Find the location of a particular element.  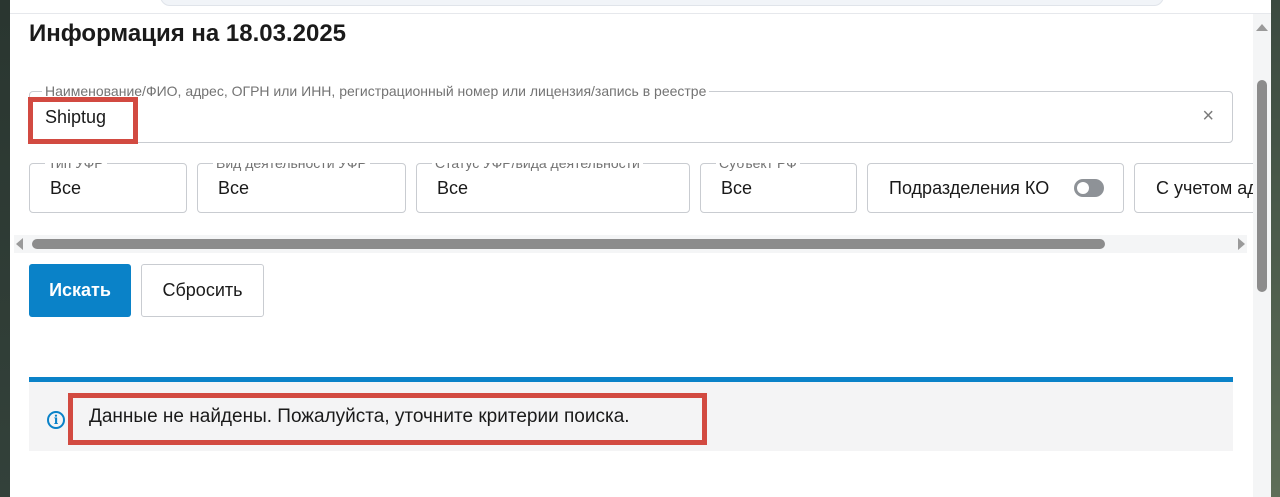

reset-button: Сбросить is located at coordinates (202, 290).